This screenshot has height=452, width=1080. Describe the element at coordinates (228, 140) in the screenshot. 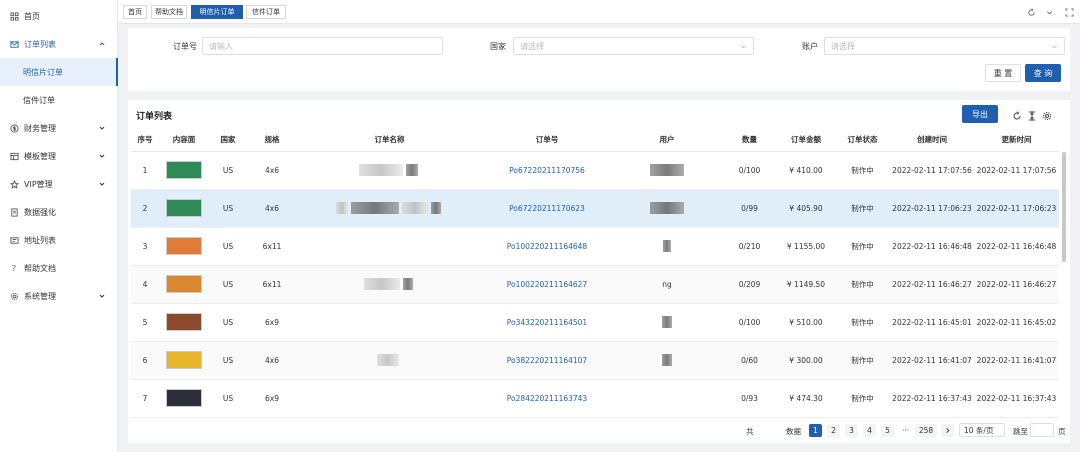

I see `column-header: 国家` at that location.